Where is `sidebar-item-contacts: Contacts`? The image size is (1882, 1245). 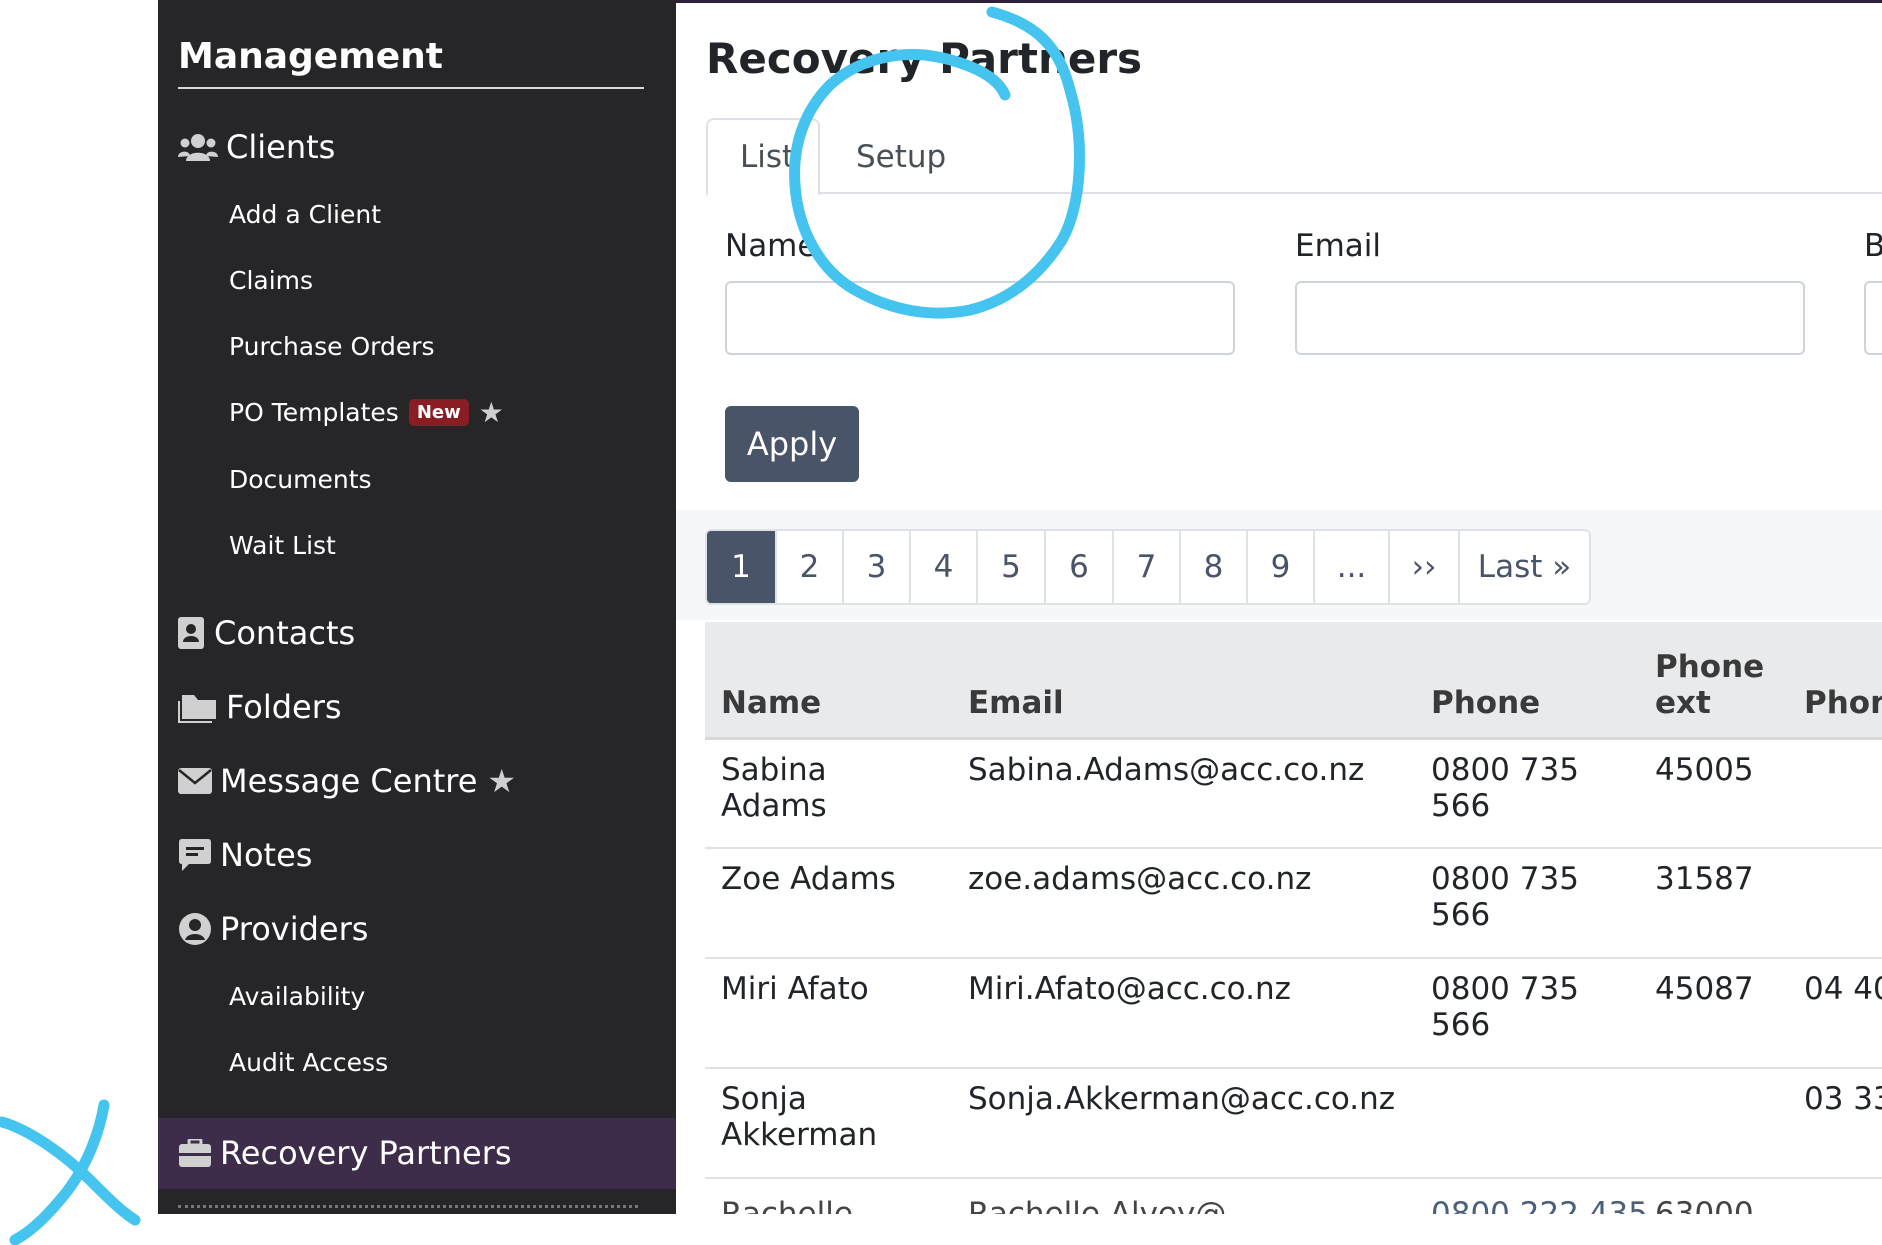 sidebar-item-contacts: Contacts is located at coordinates (266, 633).